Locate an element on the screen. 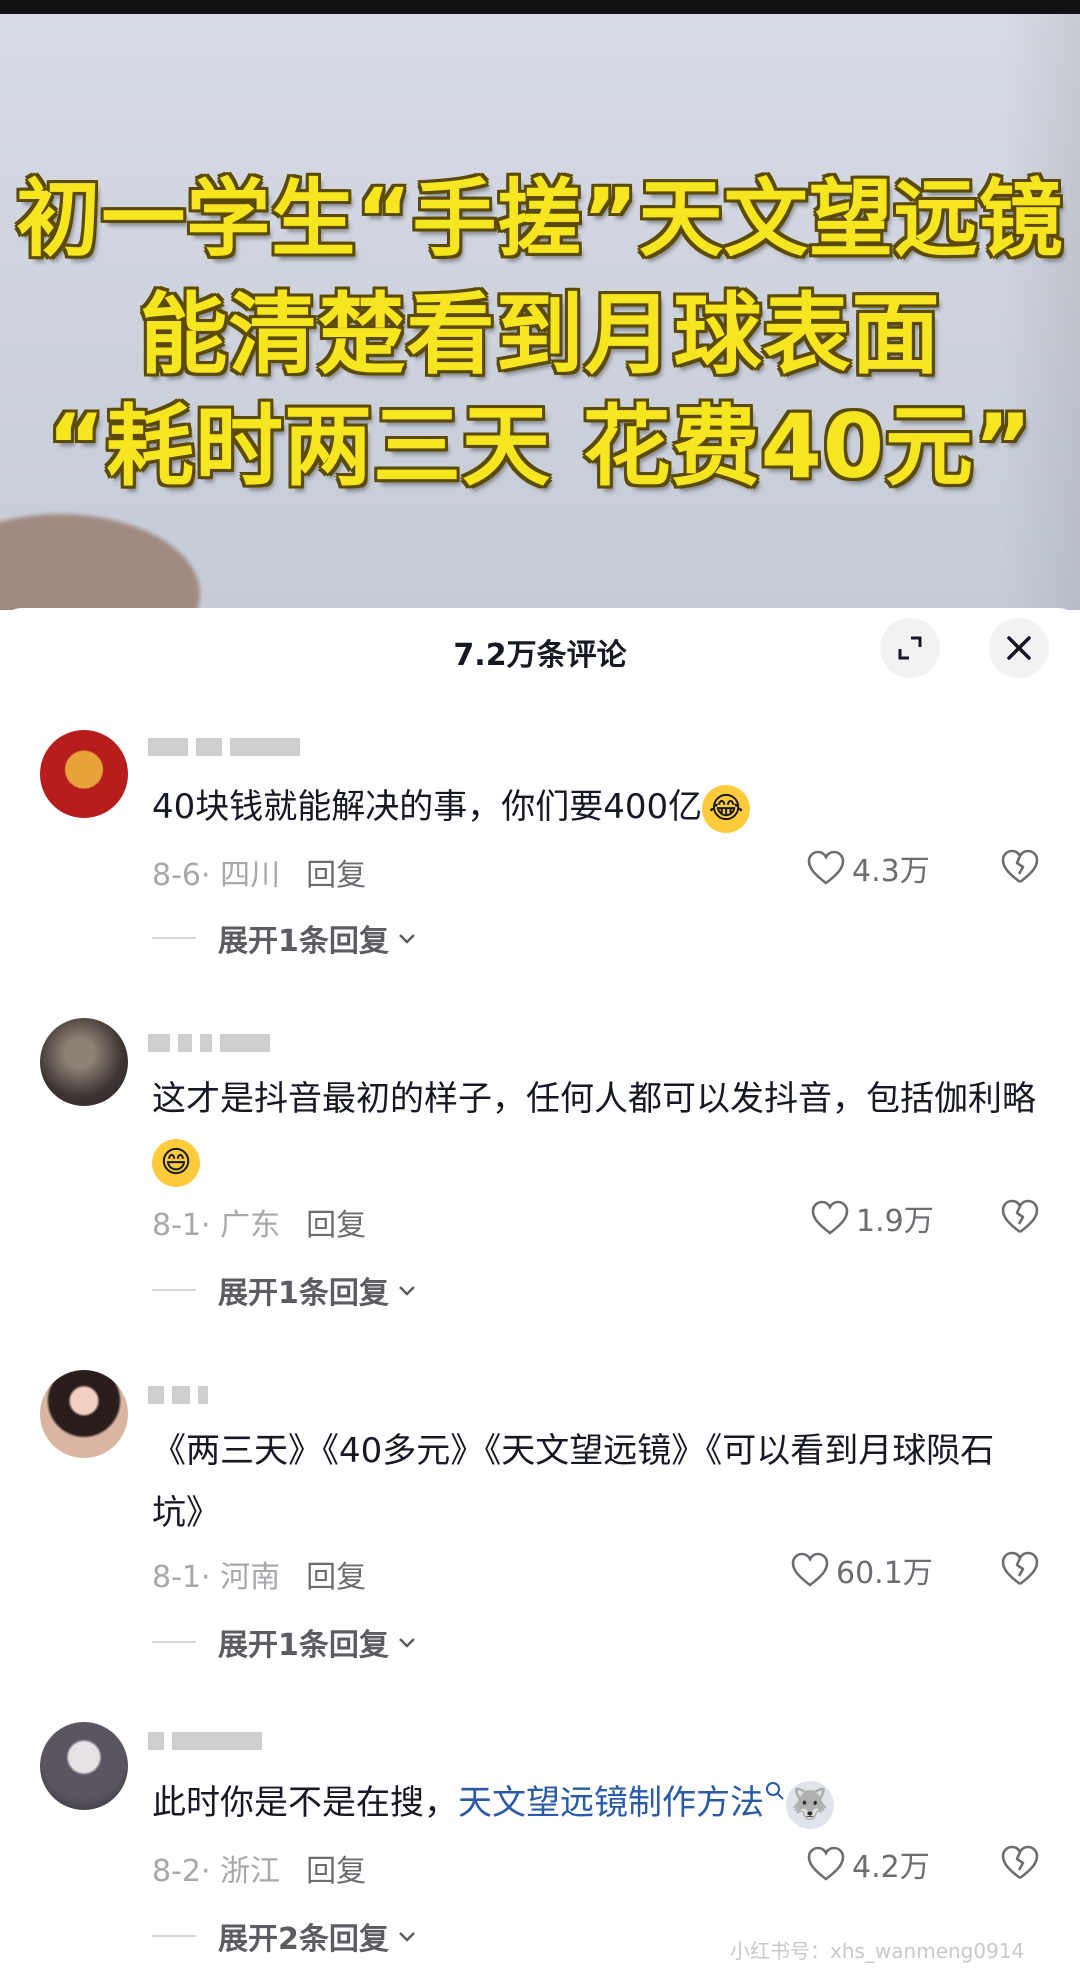 Image resolution: width=1080 pixels, height=1985 pixels. grin-emoji-icon: 😄 is located at coordinates (176, 1162).